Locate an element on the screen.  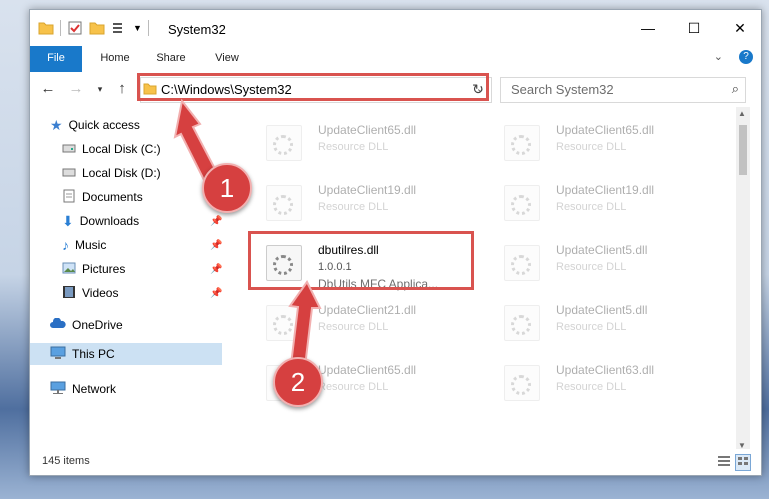
recent-locations-button: ▾ is located at coordinates (100, 89).